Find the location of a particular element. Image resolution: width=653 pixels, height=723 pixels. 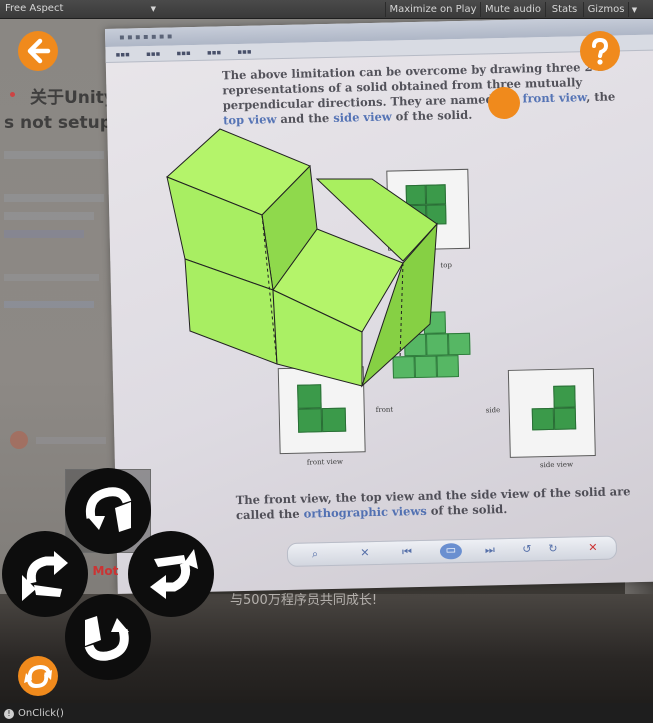

gizmos-button: Gizmos is located at coordinates (605, 9).